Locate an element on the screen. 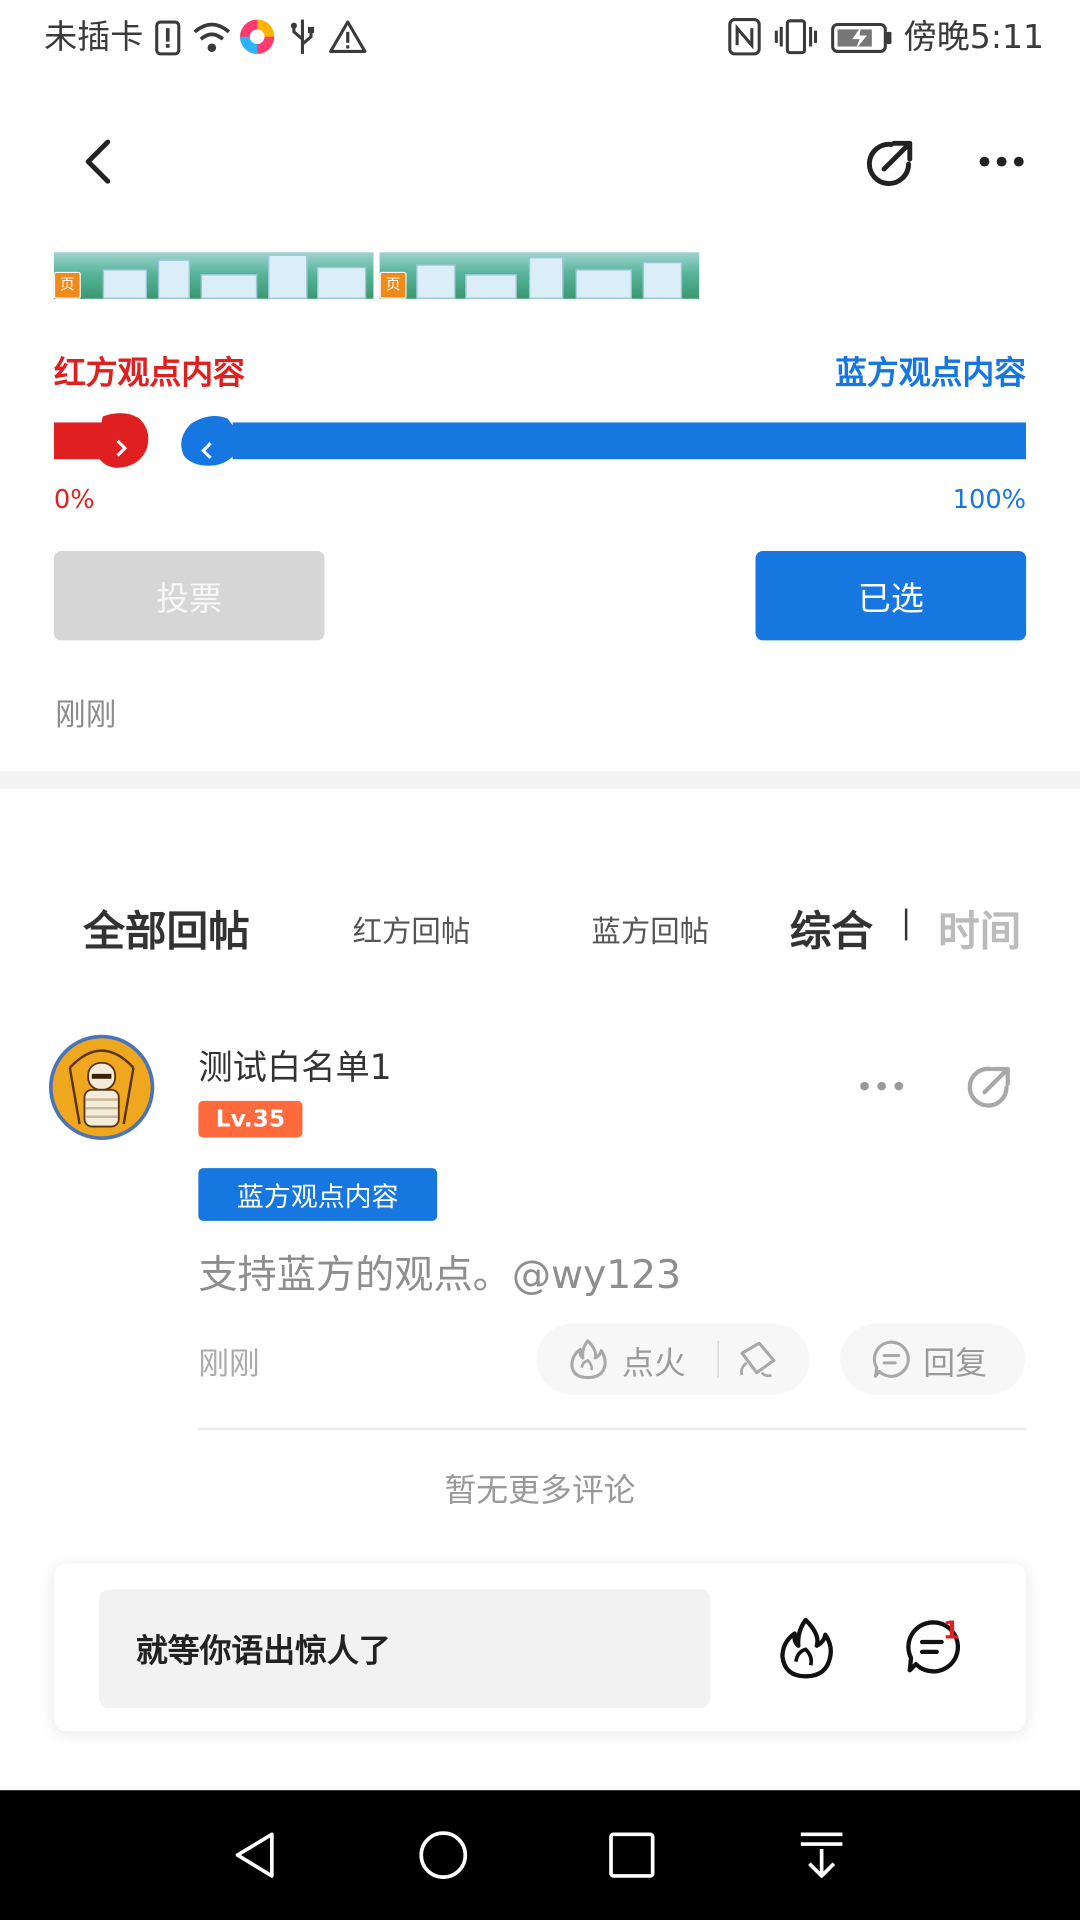 Image resolution: width=1080 pixels, height=1920 pixels. status-bar: 未插卡 傍晚5:11 is located at coordinates (540, 38).